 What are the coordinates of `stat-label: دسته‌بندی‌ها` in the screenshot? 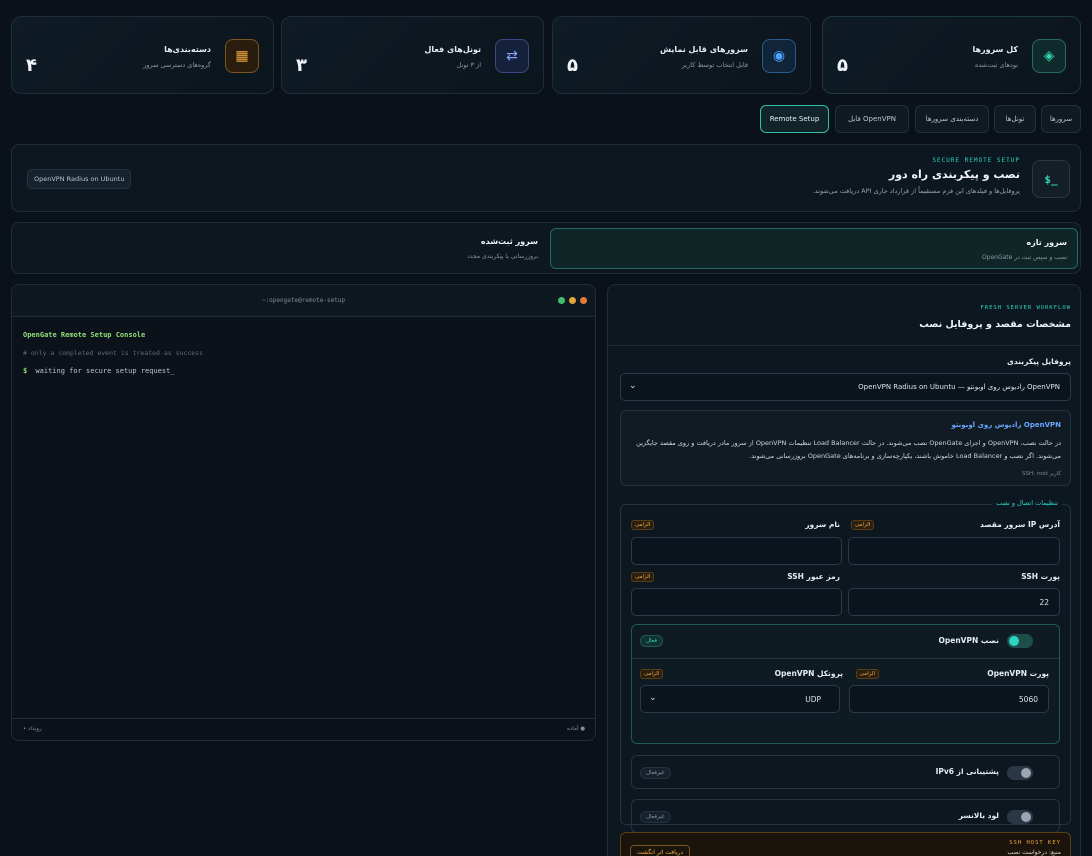 It's located at (187, 49).